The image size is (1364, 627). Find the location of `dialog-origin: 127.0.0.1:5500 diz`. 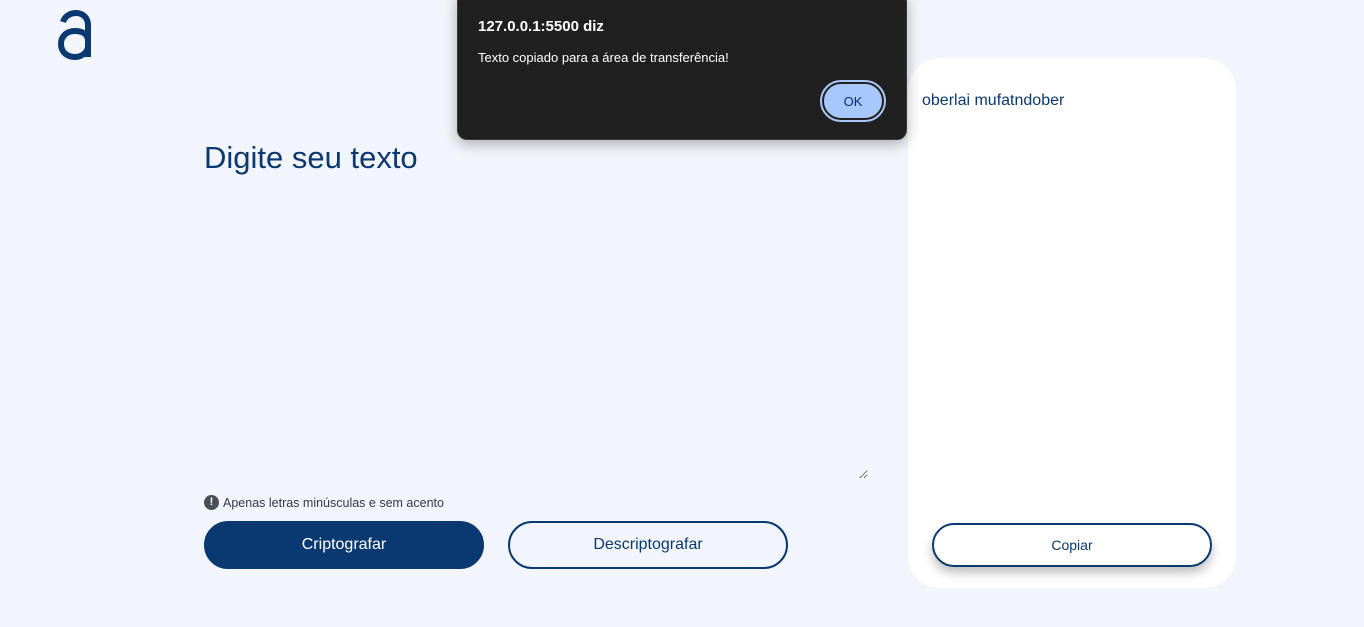

dialog-origin: 127.0.0.1:5500 diz is located at coordinates (541, 26).